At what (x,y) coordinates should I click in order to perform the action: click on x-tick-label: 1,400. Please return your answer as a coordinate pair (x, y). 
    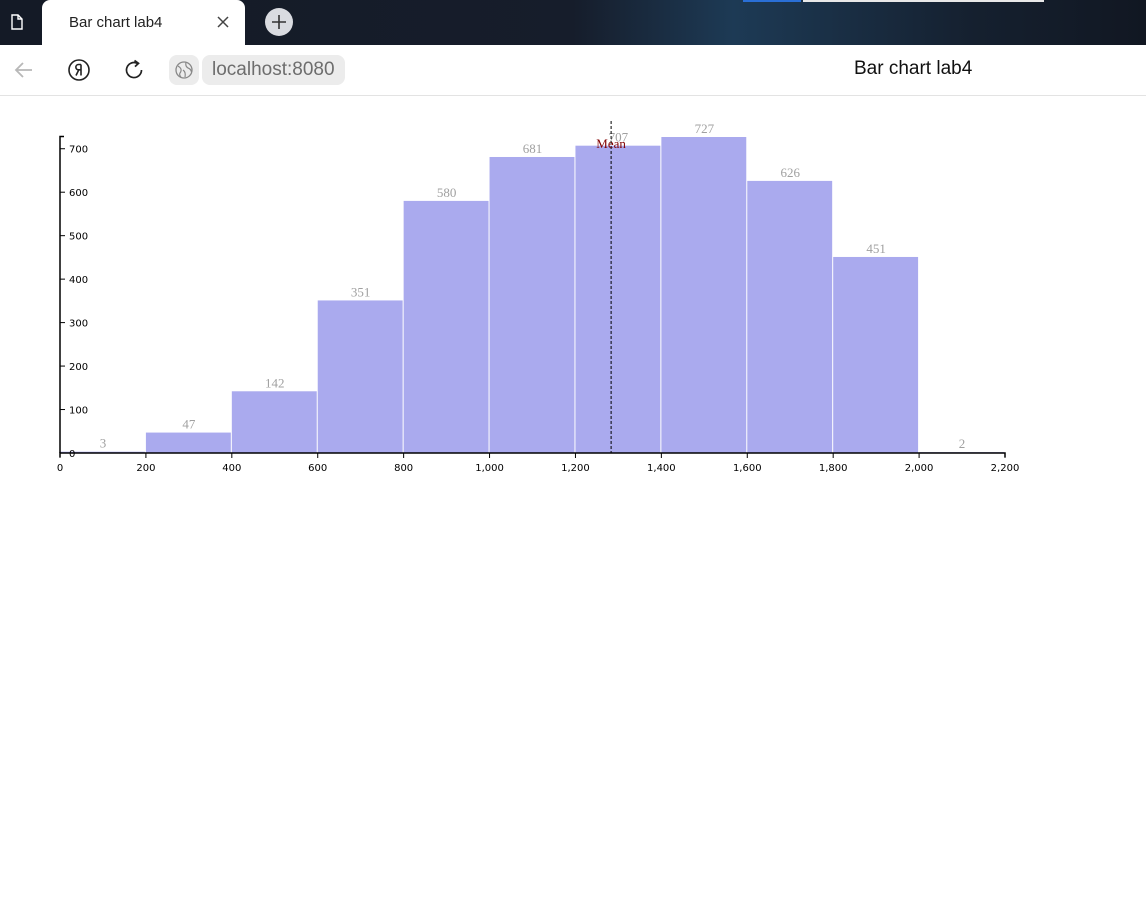
    Looking at the image, I should click on (661, 468).